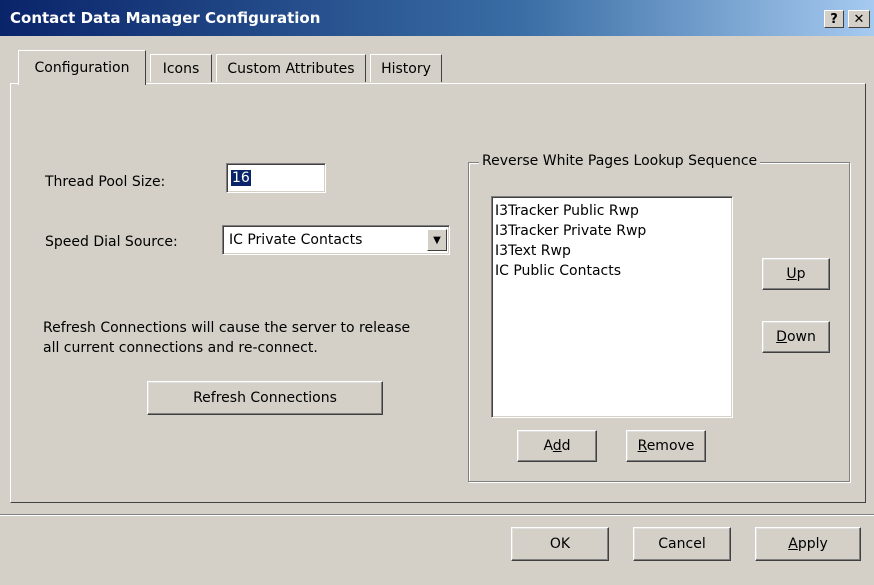 Image resolution: width=874 pixels, height=585 pixels. I want to click on add-label-pre: A, so click(548, 446).